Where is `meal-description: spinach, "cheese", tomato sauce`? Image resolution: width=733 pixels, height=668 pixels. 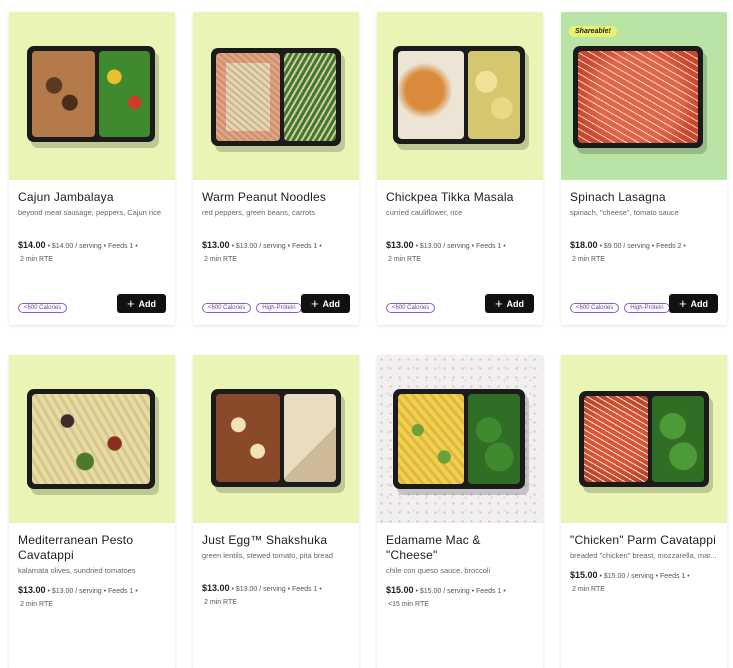
meal-description: spinach, "cheese", tomato sauce is located at coordinates (624, 212).